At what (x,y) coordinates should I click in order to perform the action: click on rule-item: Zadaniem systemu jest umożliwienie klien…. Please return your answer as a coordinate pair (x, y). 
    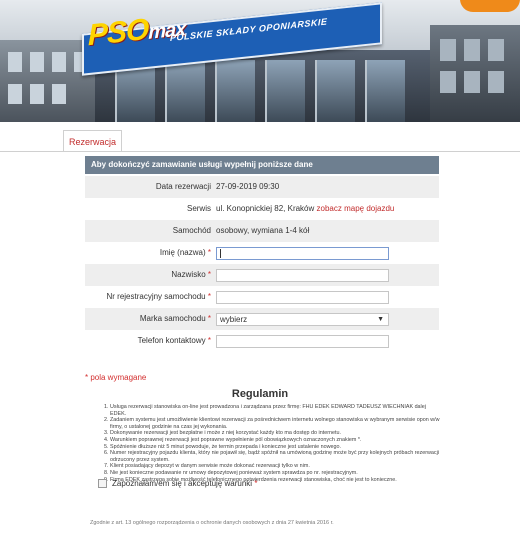
    Looking at the image, I should click on (275, 423).